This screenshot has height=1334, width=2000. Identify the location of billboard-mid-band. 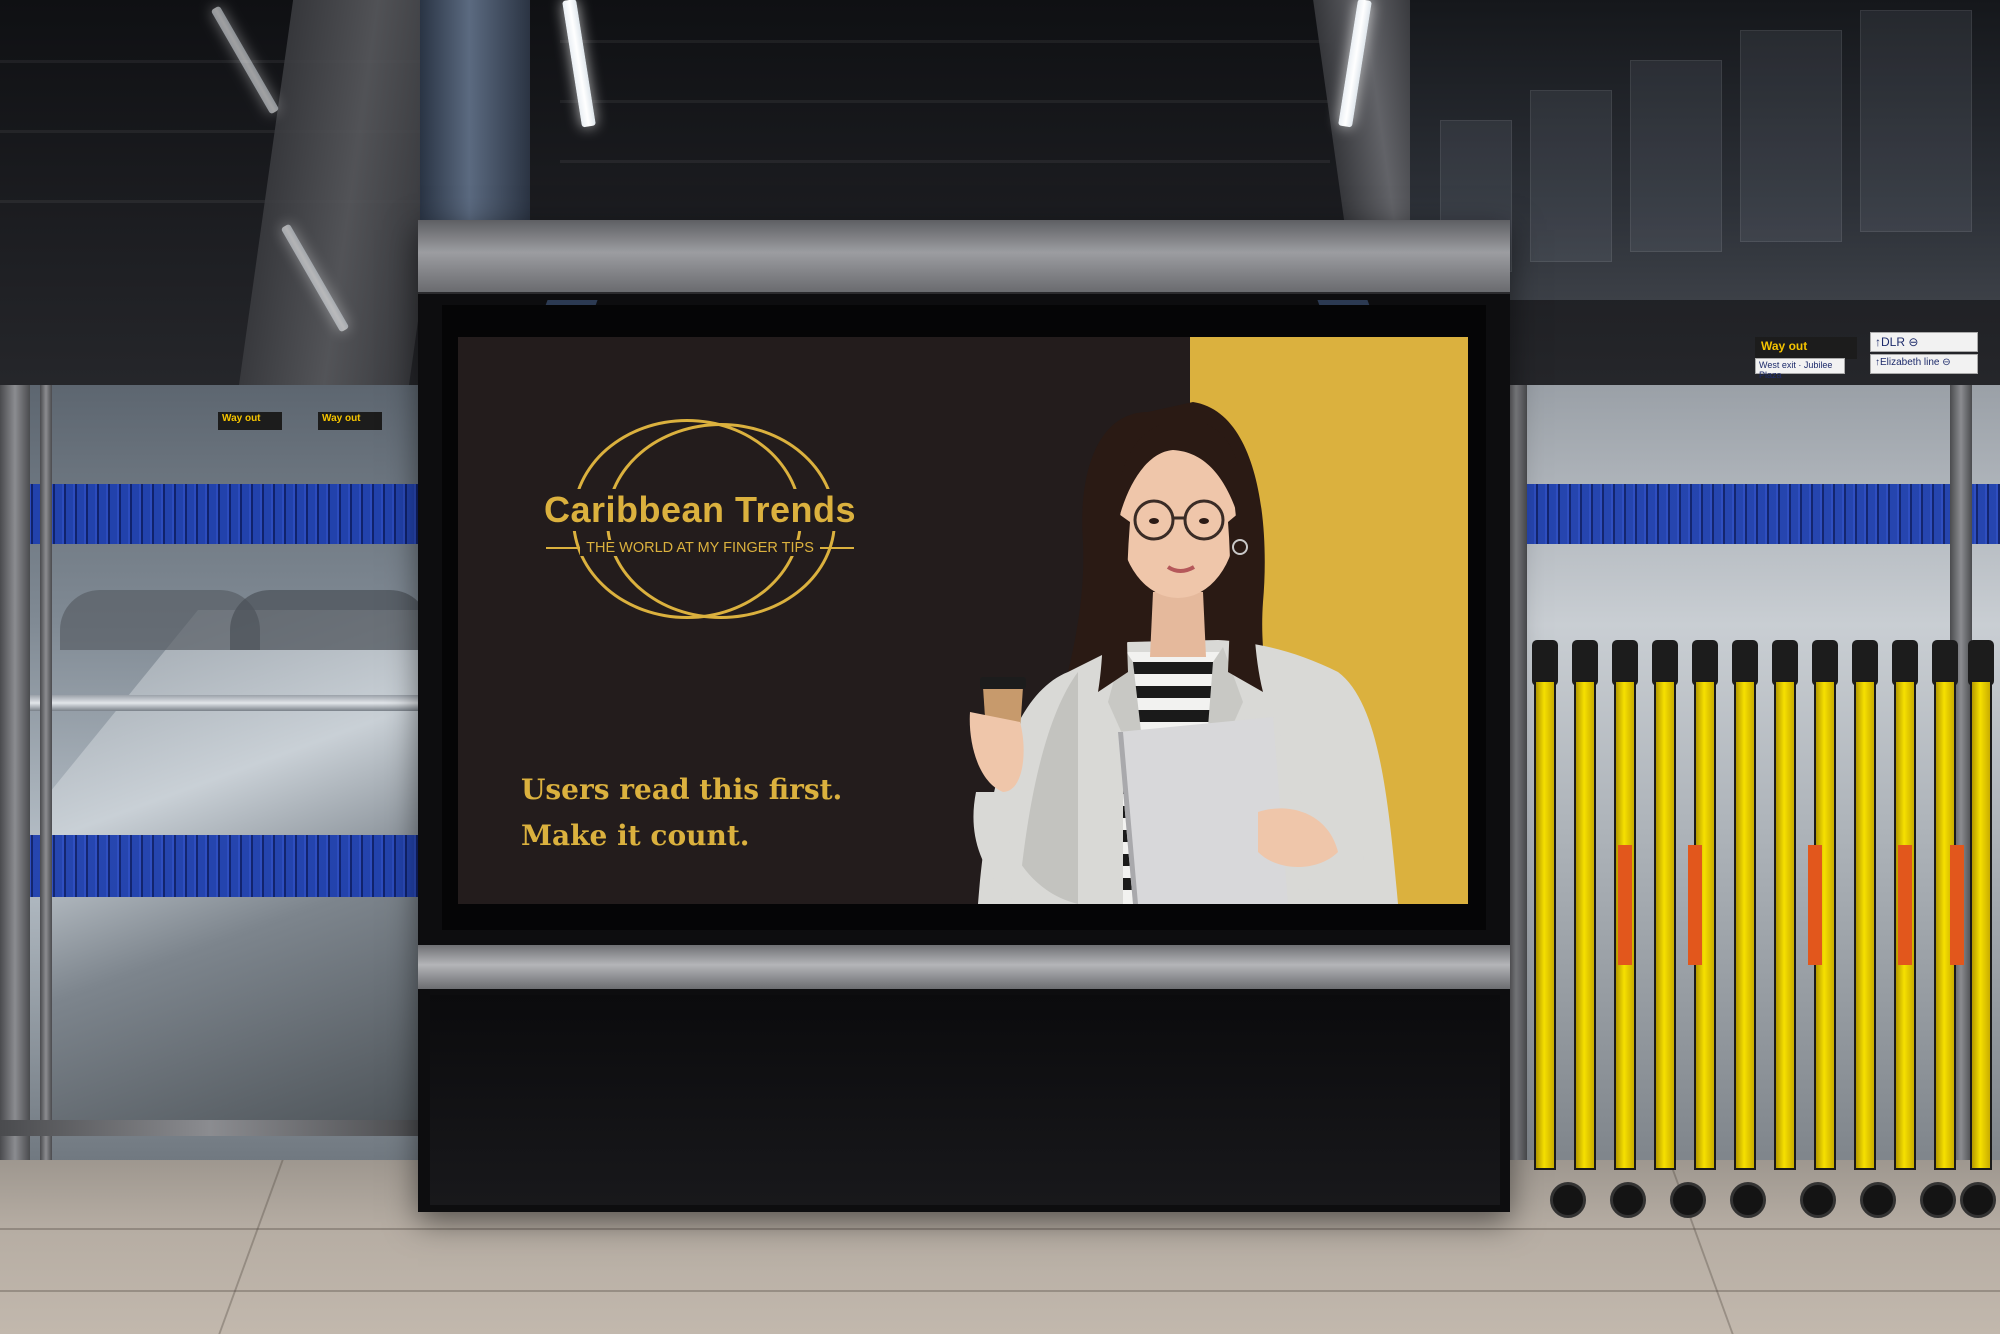
(964, 967).